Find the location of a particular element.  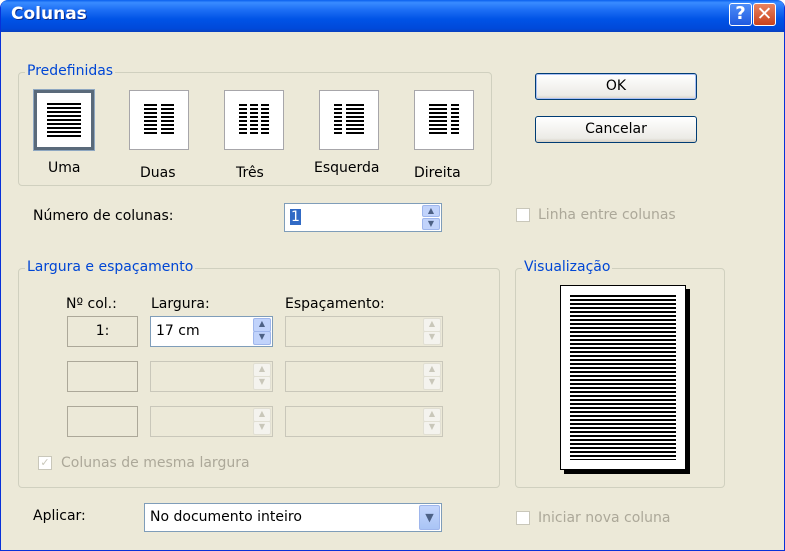

dialog-title: Colunas is located at coordinates (49, 14).